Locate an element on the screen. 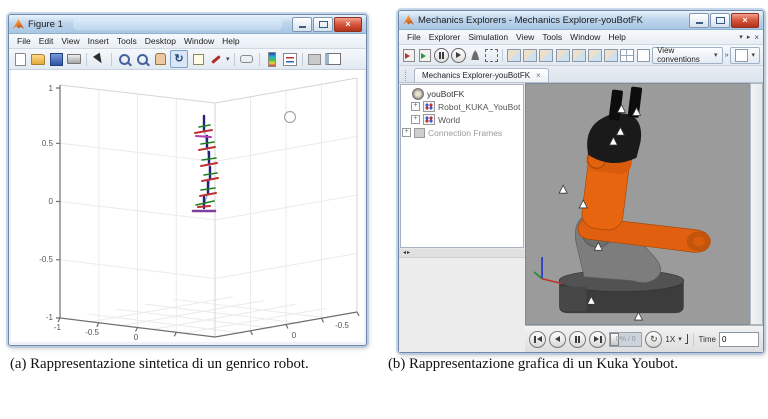  new-figure-button is located at coordinates (20, 59).